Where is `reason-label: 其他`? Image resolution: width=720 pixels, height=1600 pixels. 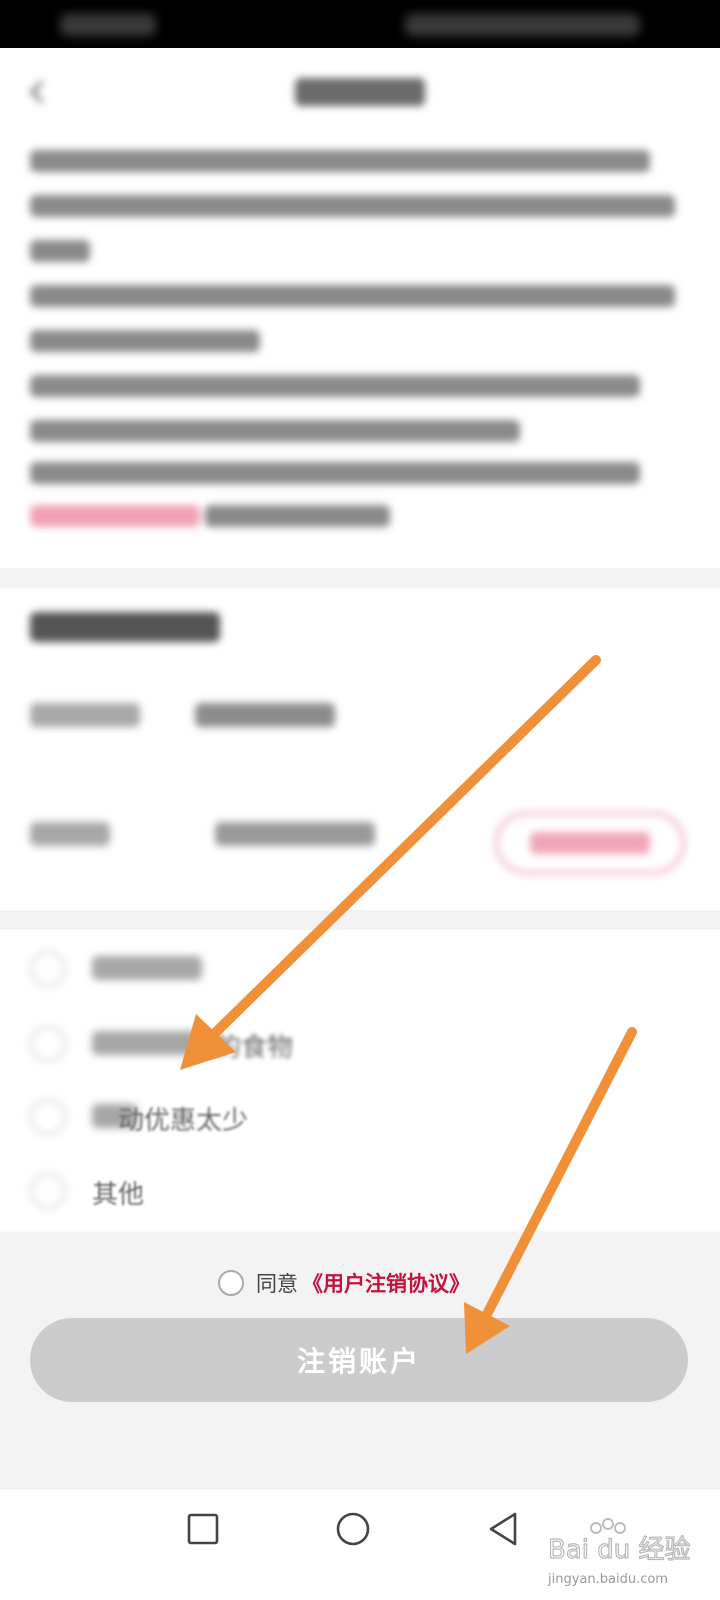 reason-label: 其他 is located at coordinates (118, 1195).